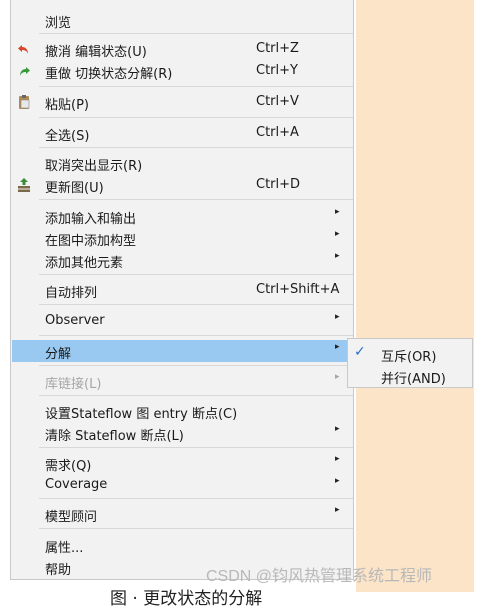  Describe the element at coordinates (182, 49) in the screenshot. I see `menu-item-undo: 撤消 编辑状态(U) Ctrl+Z` at that location.